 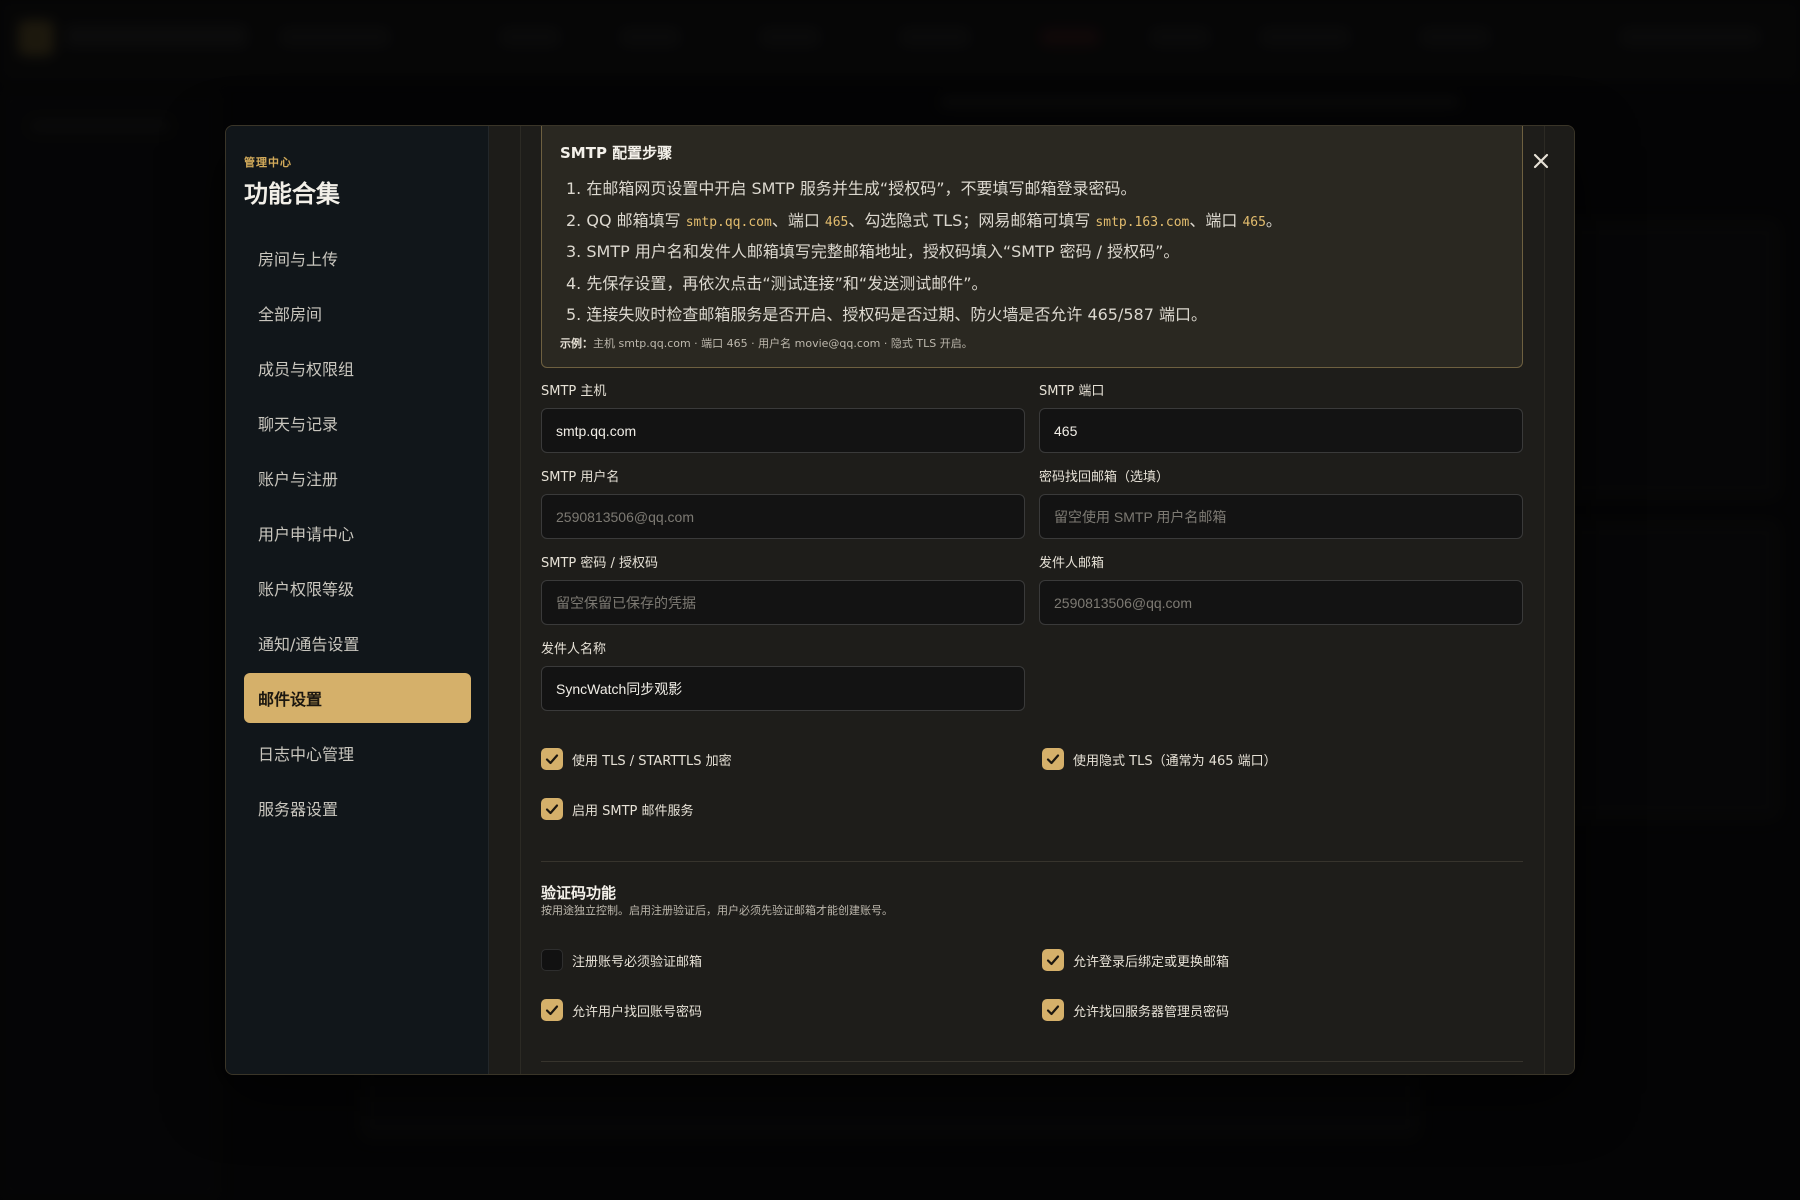 What do you see at coordinates (268, 162) in the screenshot?
I see `sidebar-eyebrow: 管理中心` at bounding box center [268, 162].